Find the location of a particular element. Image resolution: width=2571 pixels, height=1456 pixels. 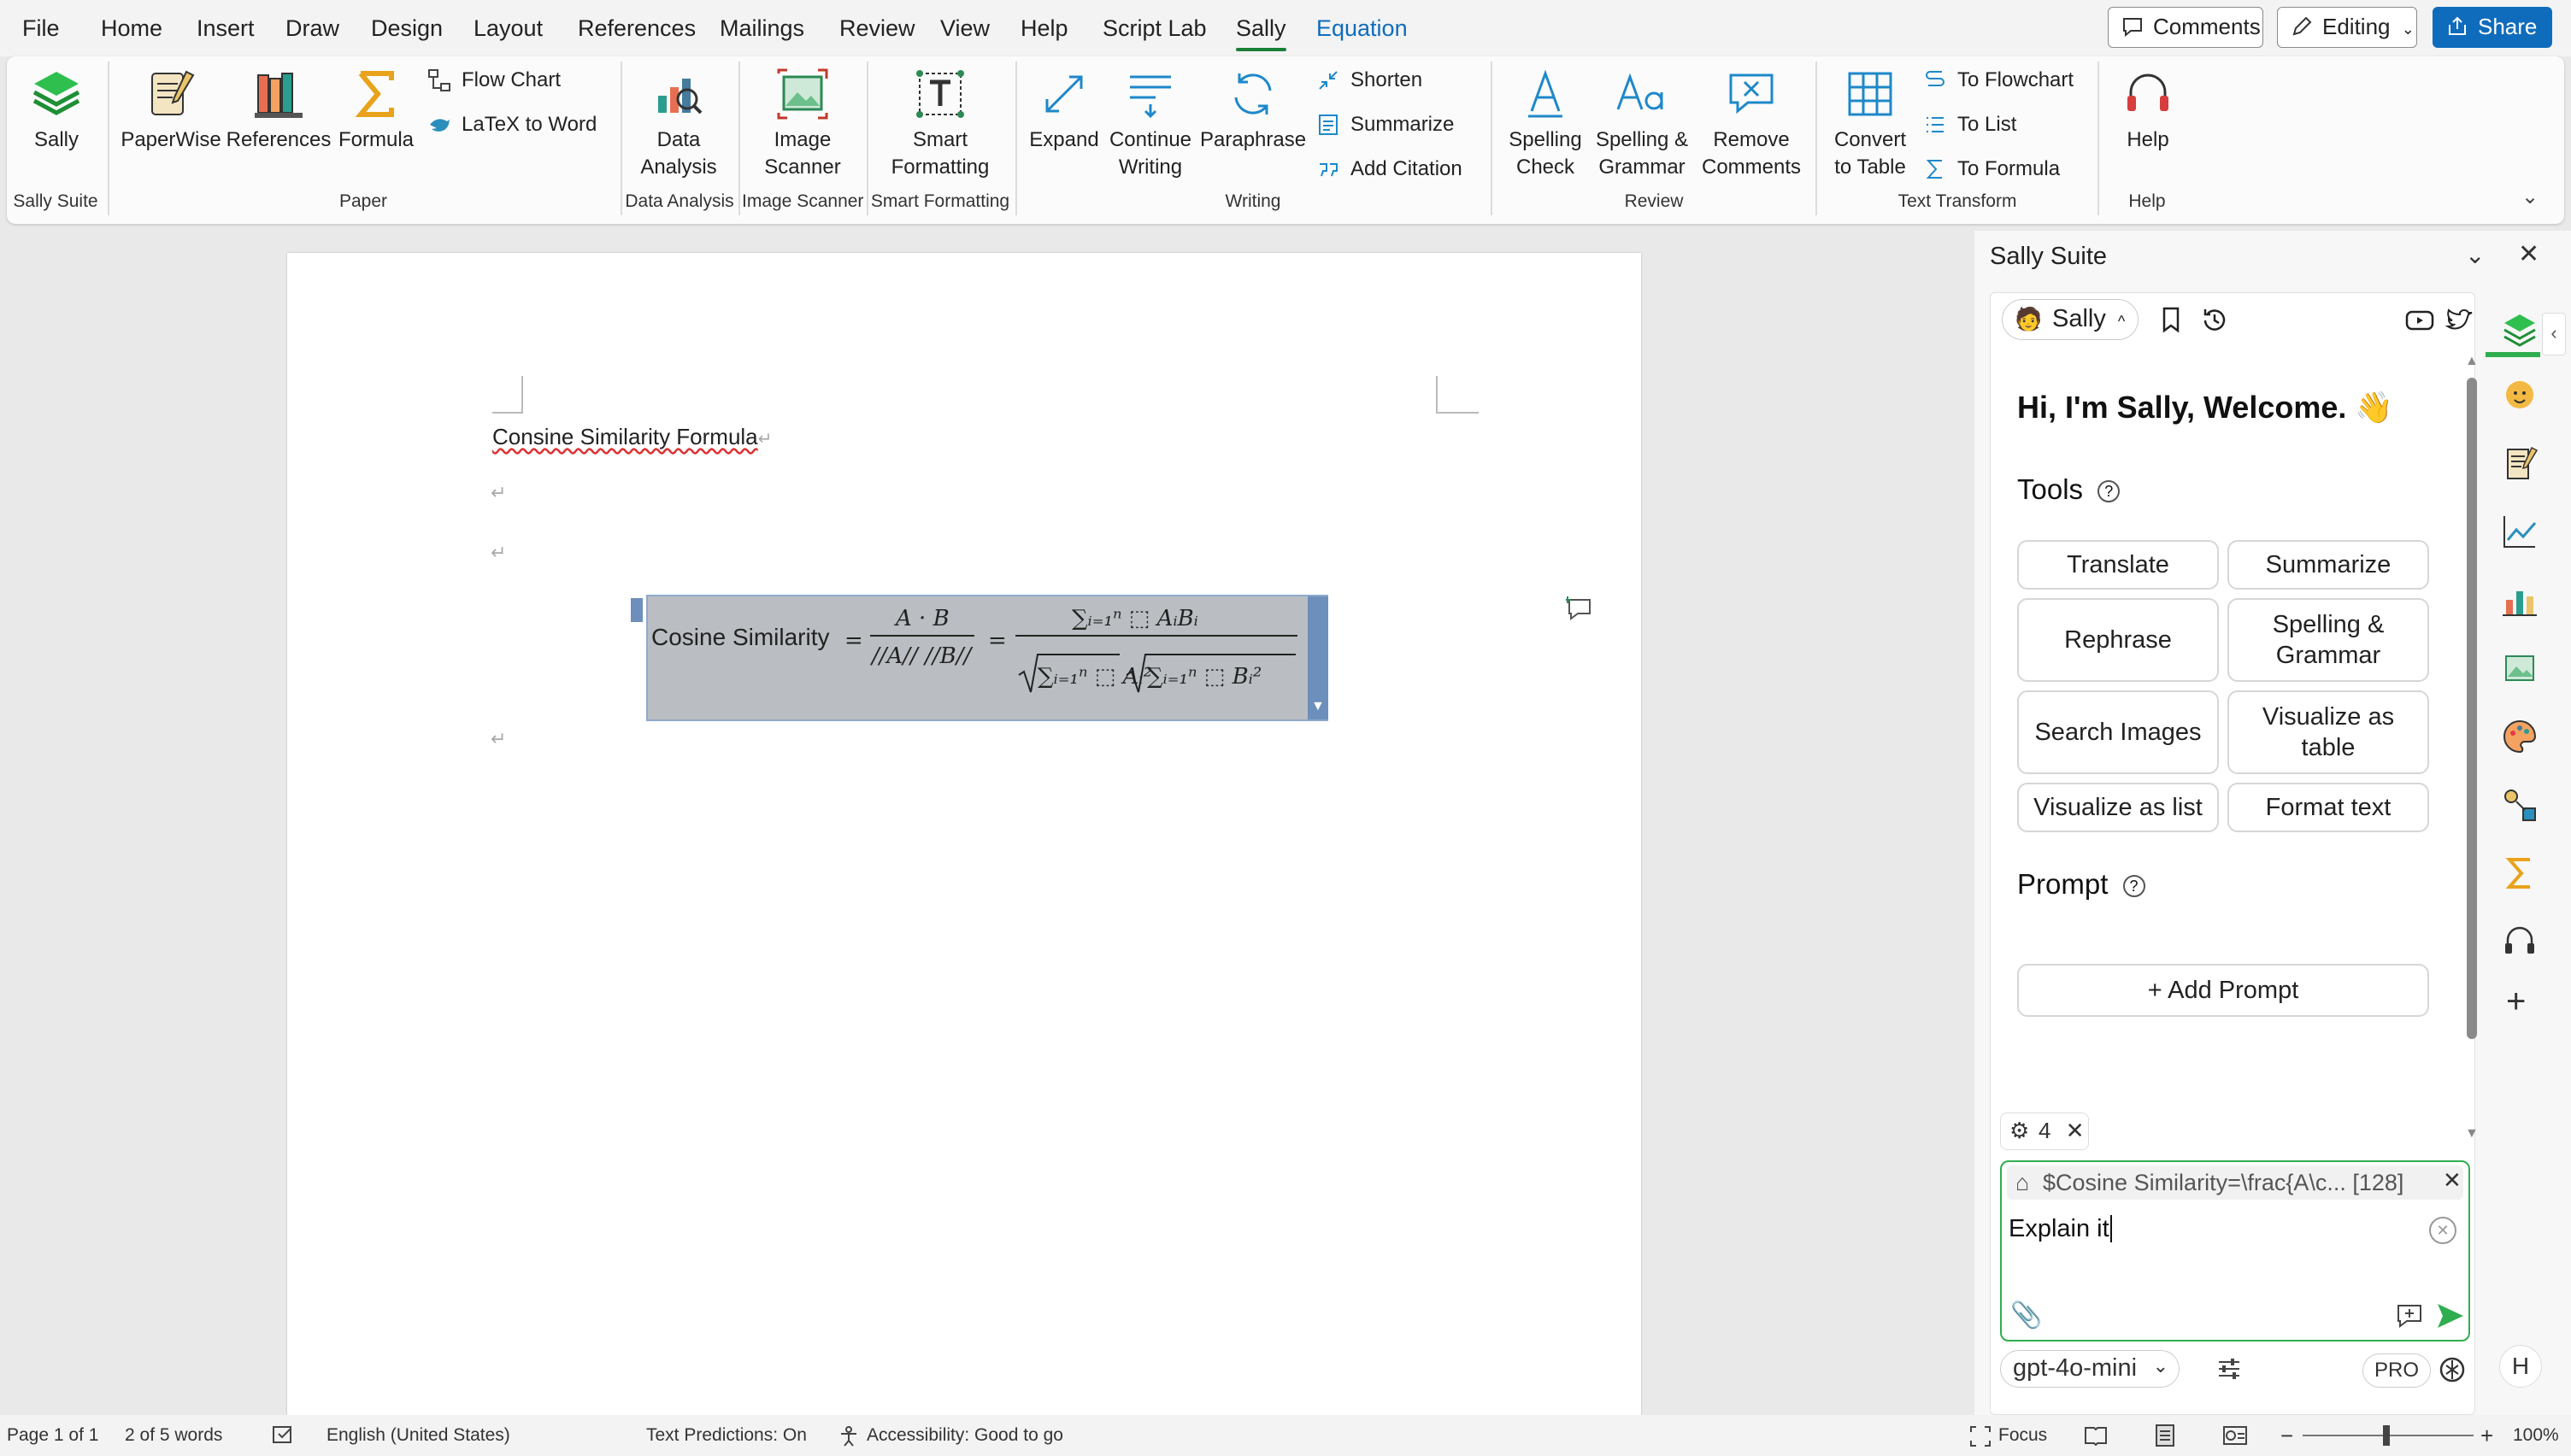

menu-design: Design is located at coordinates (407, 28).